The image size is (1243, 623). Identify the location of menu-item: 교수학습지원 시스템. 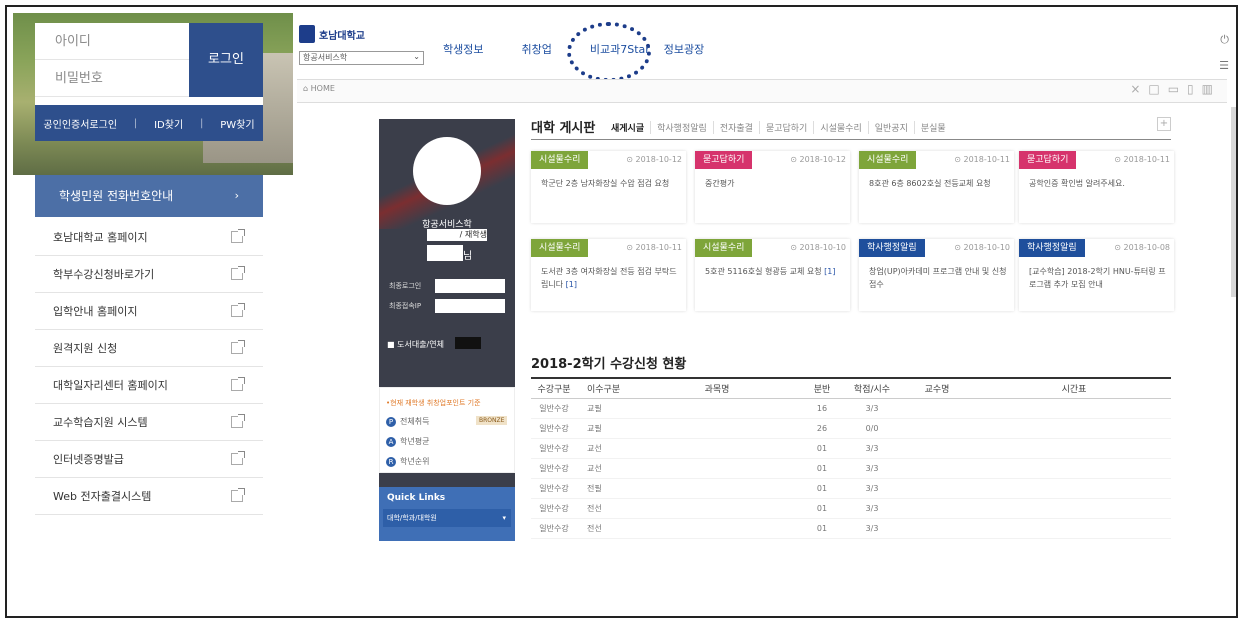
(149, 422).